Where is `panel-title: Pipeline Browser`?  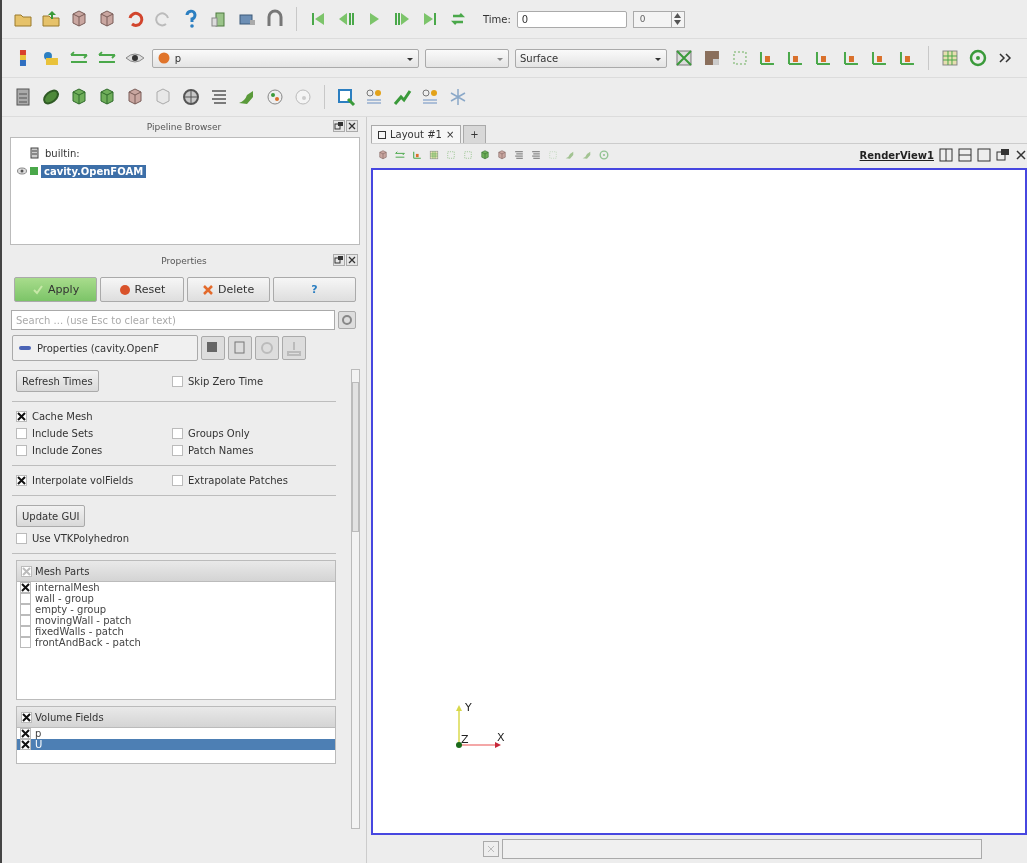 panel-title: Pipeline Browser is located at coordinates (184, 127).